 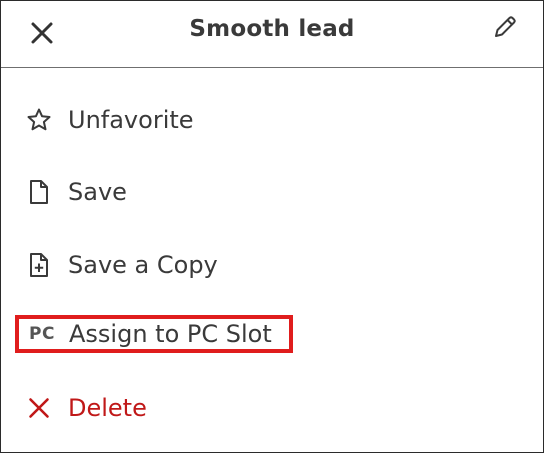 I want to click on assign-to-pc-slot-button: PC Assign to PC Slot, so click(x=154, y=334).